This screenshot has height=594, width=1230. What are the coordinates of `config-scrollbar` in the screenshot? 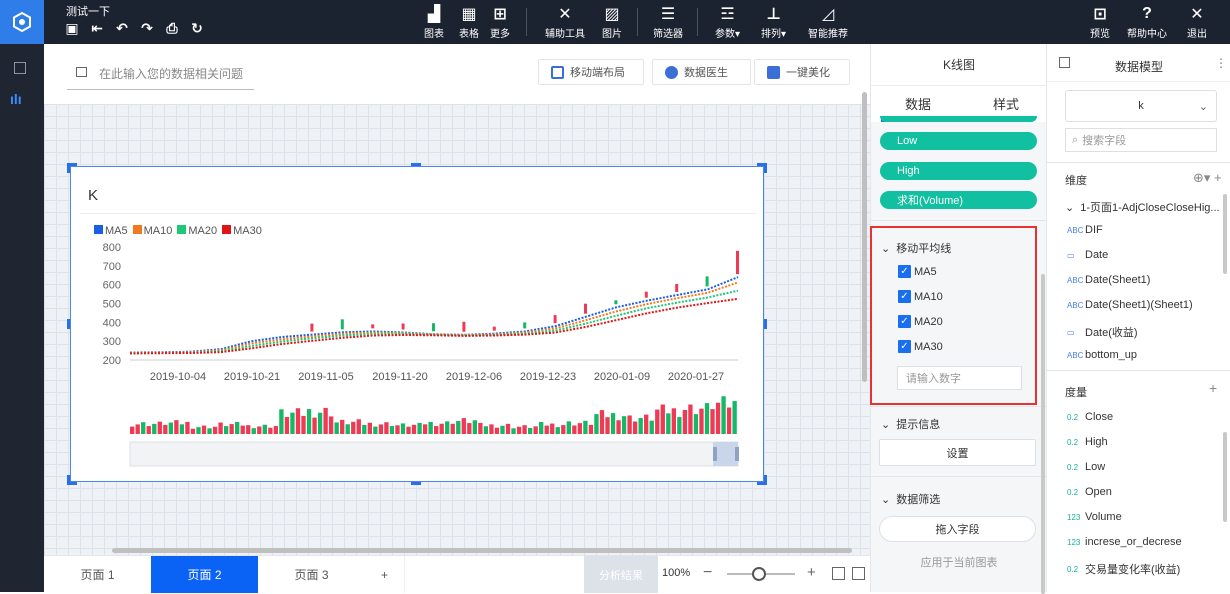 It's located at (1043, 434).